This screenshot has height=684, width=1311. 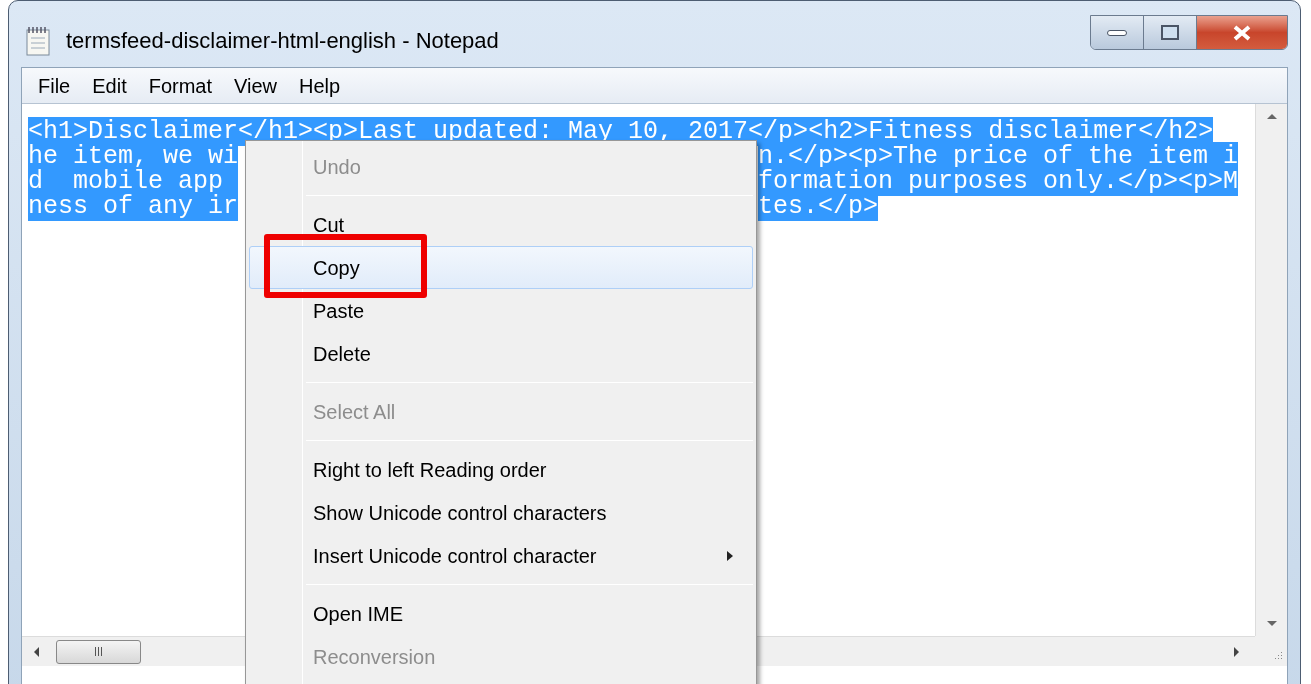 What do you see at coordinates (282, 41) in the screenshot?
I see `window-title: termsfeed-disclaimer-html-english - Notepad` at bounding box center [282, 41].